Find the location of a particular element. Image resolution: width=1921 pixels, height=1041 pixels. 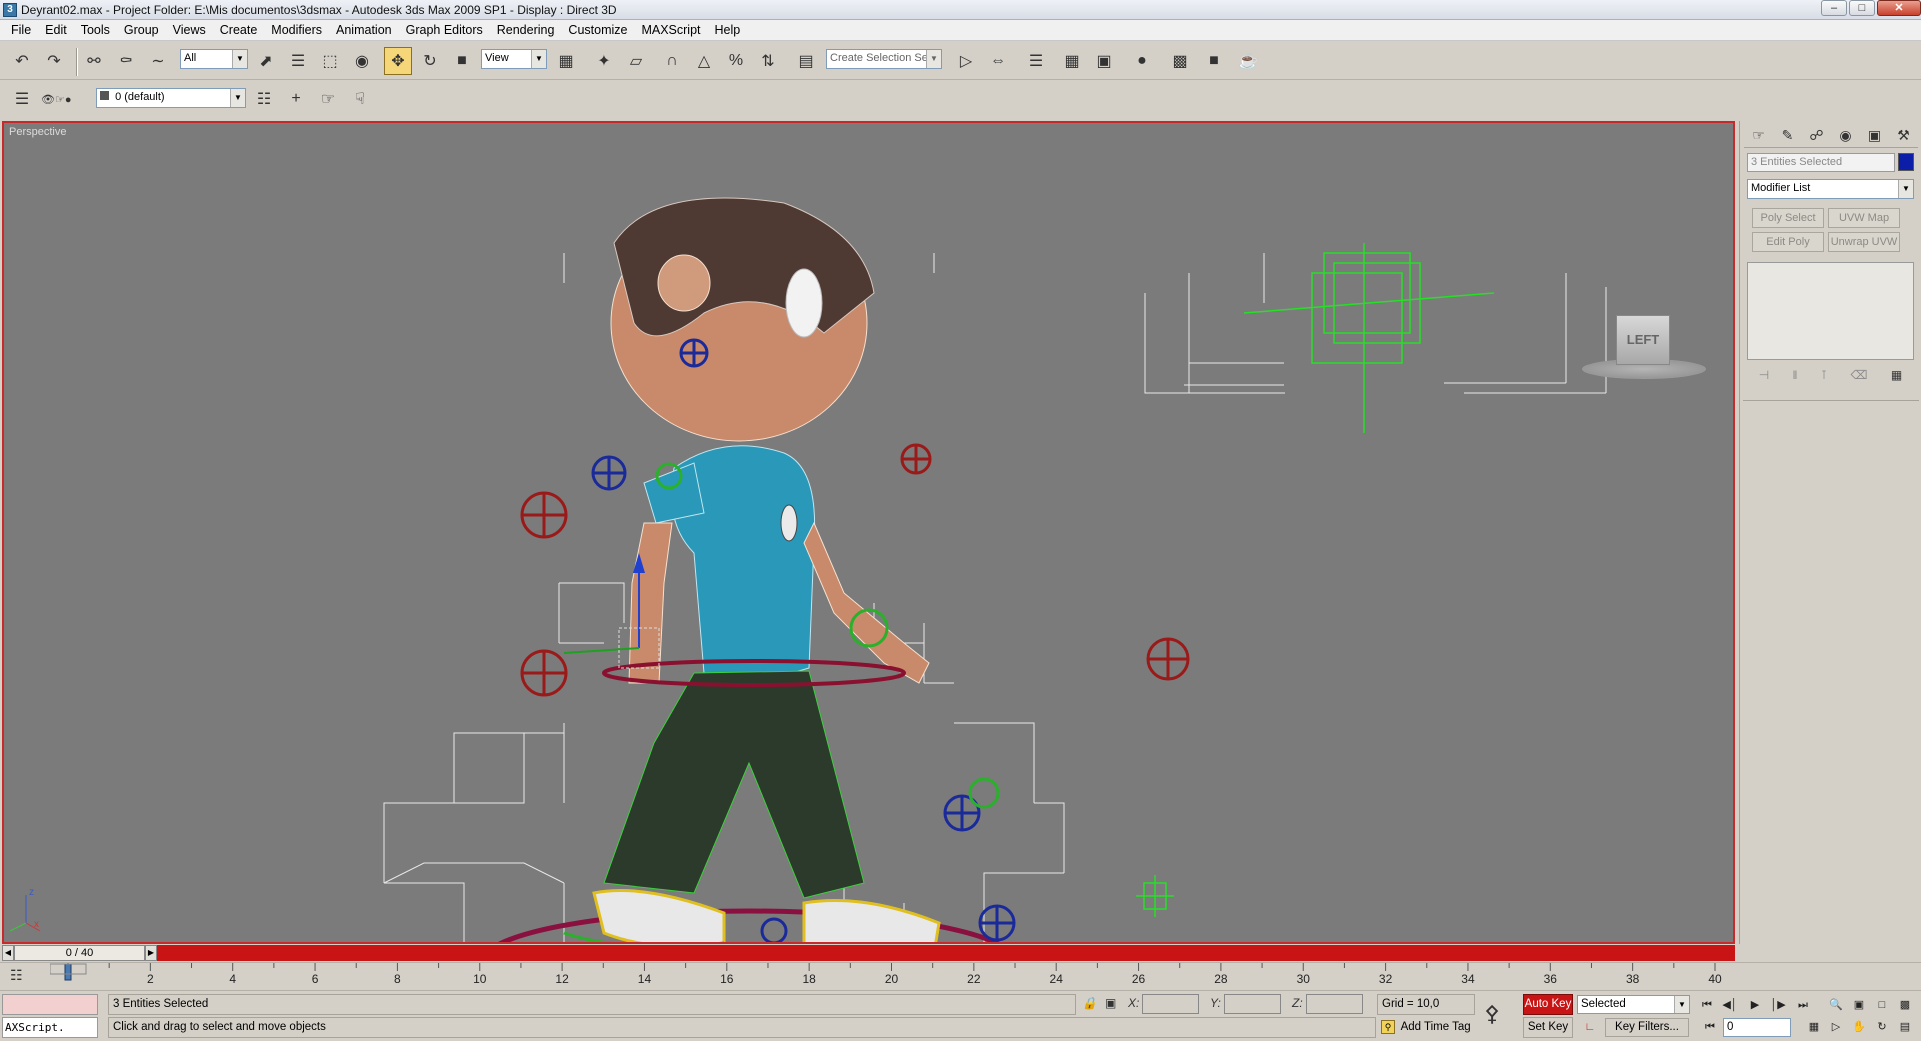

mini-curve-editor-icon: ☷ is located at coordinates (21, 977).